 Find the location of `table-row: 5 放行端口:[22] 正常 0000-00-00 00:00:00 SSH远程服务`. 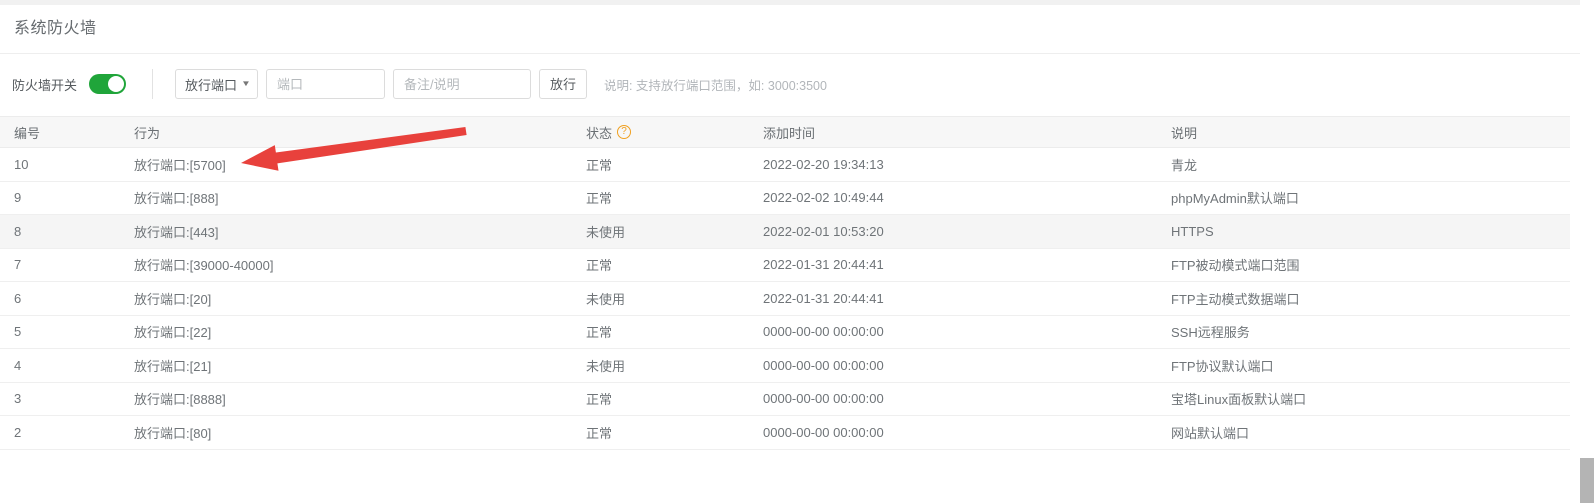

table-row: 5 放行端口:[22] 正常 0000-00-00 00:00:00 SSH远程服务 is located at coordinates (785, 332).